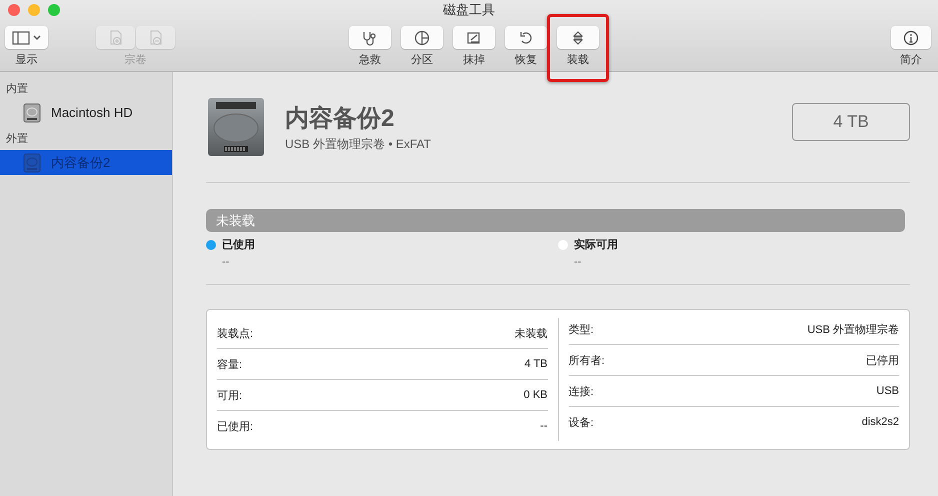 This screenshot has height=496, width=938. Describe the element at coordinates (116, 38) in the screenshot. I see `add-volume-icon` at that location.